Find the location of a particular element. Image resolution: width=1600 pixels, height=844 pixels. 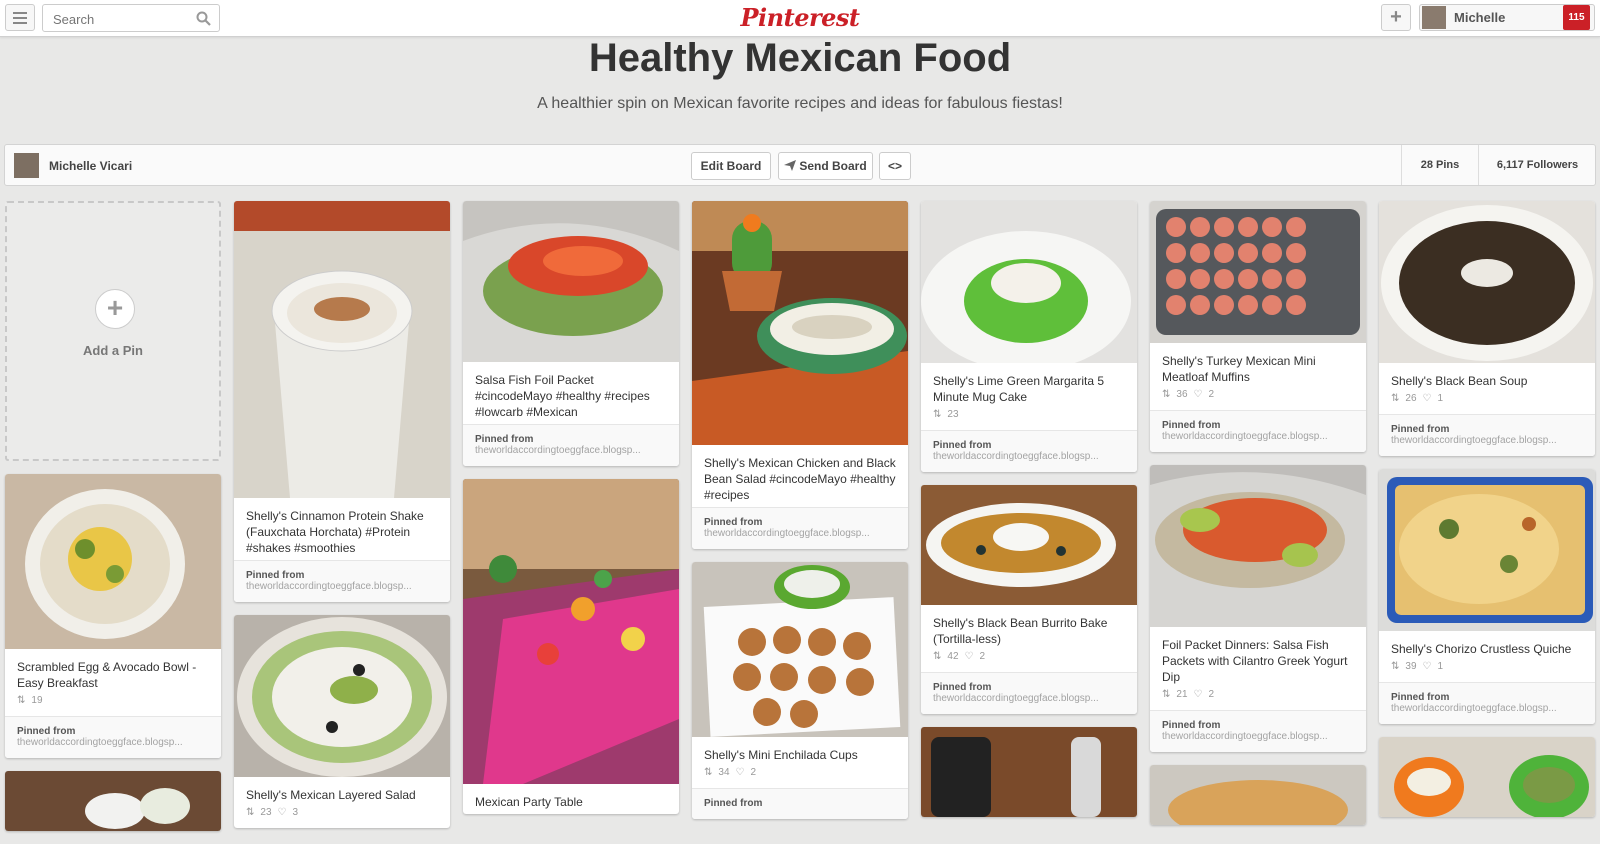

add-button: + is located at coordinates (1396, 17).